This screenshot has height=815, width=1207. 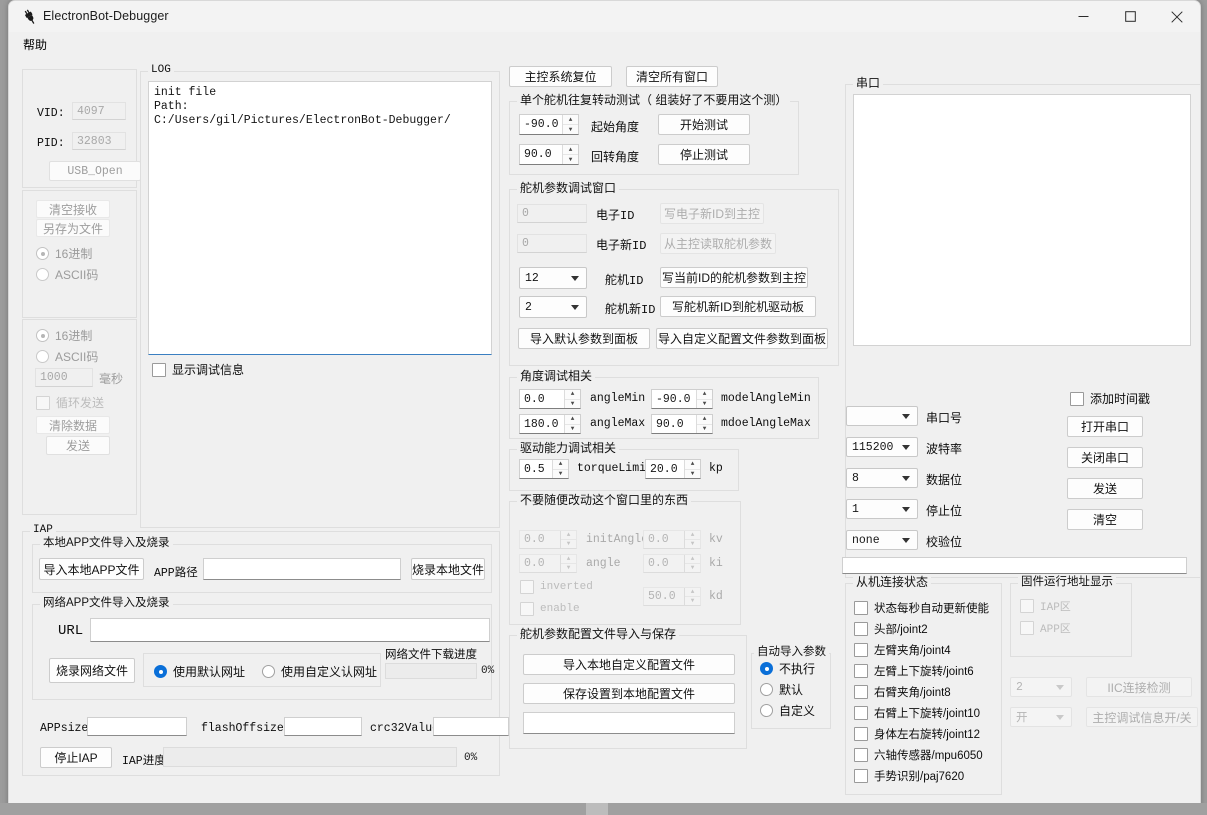 What do you see at coordinates (64, 253) in the screenshot?
I see `receive-hex-radio: 16进制` at bounding box center [64, 253].